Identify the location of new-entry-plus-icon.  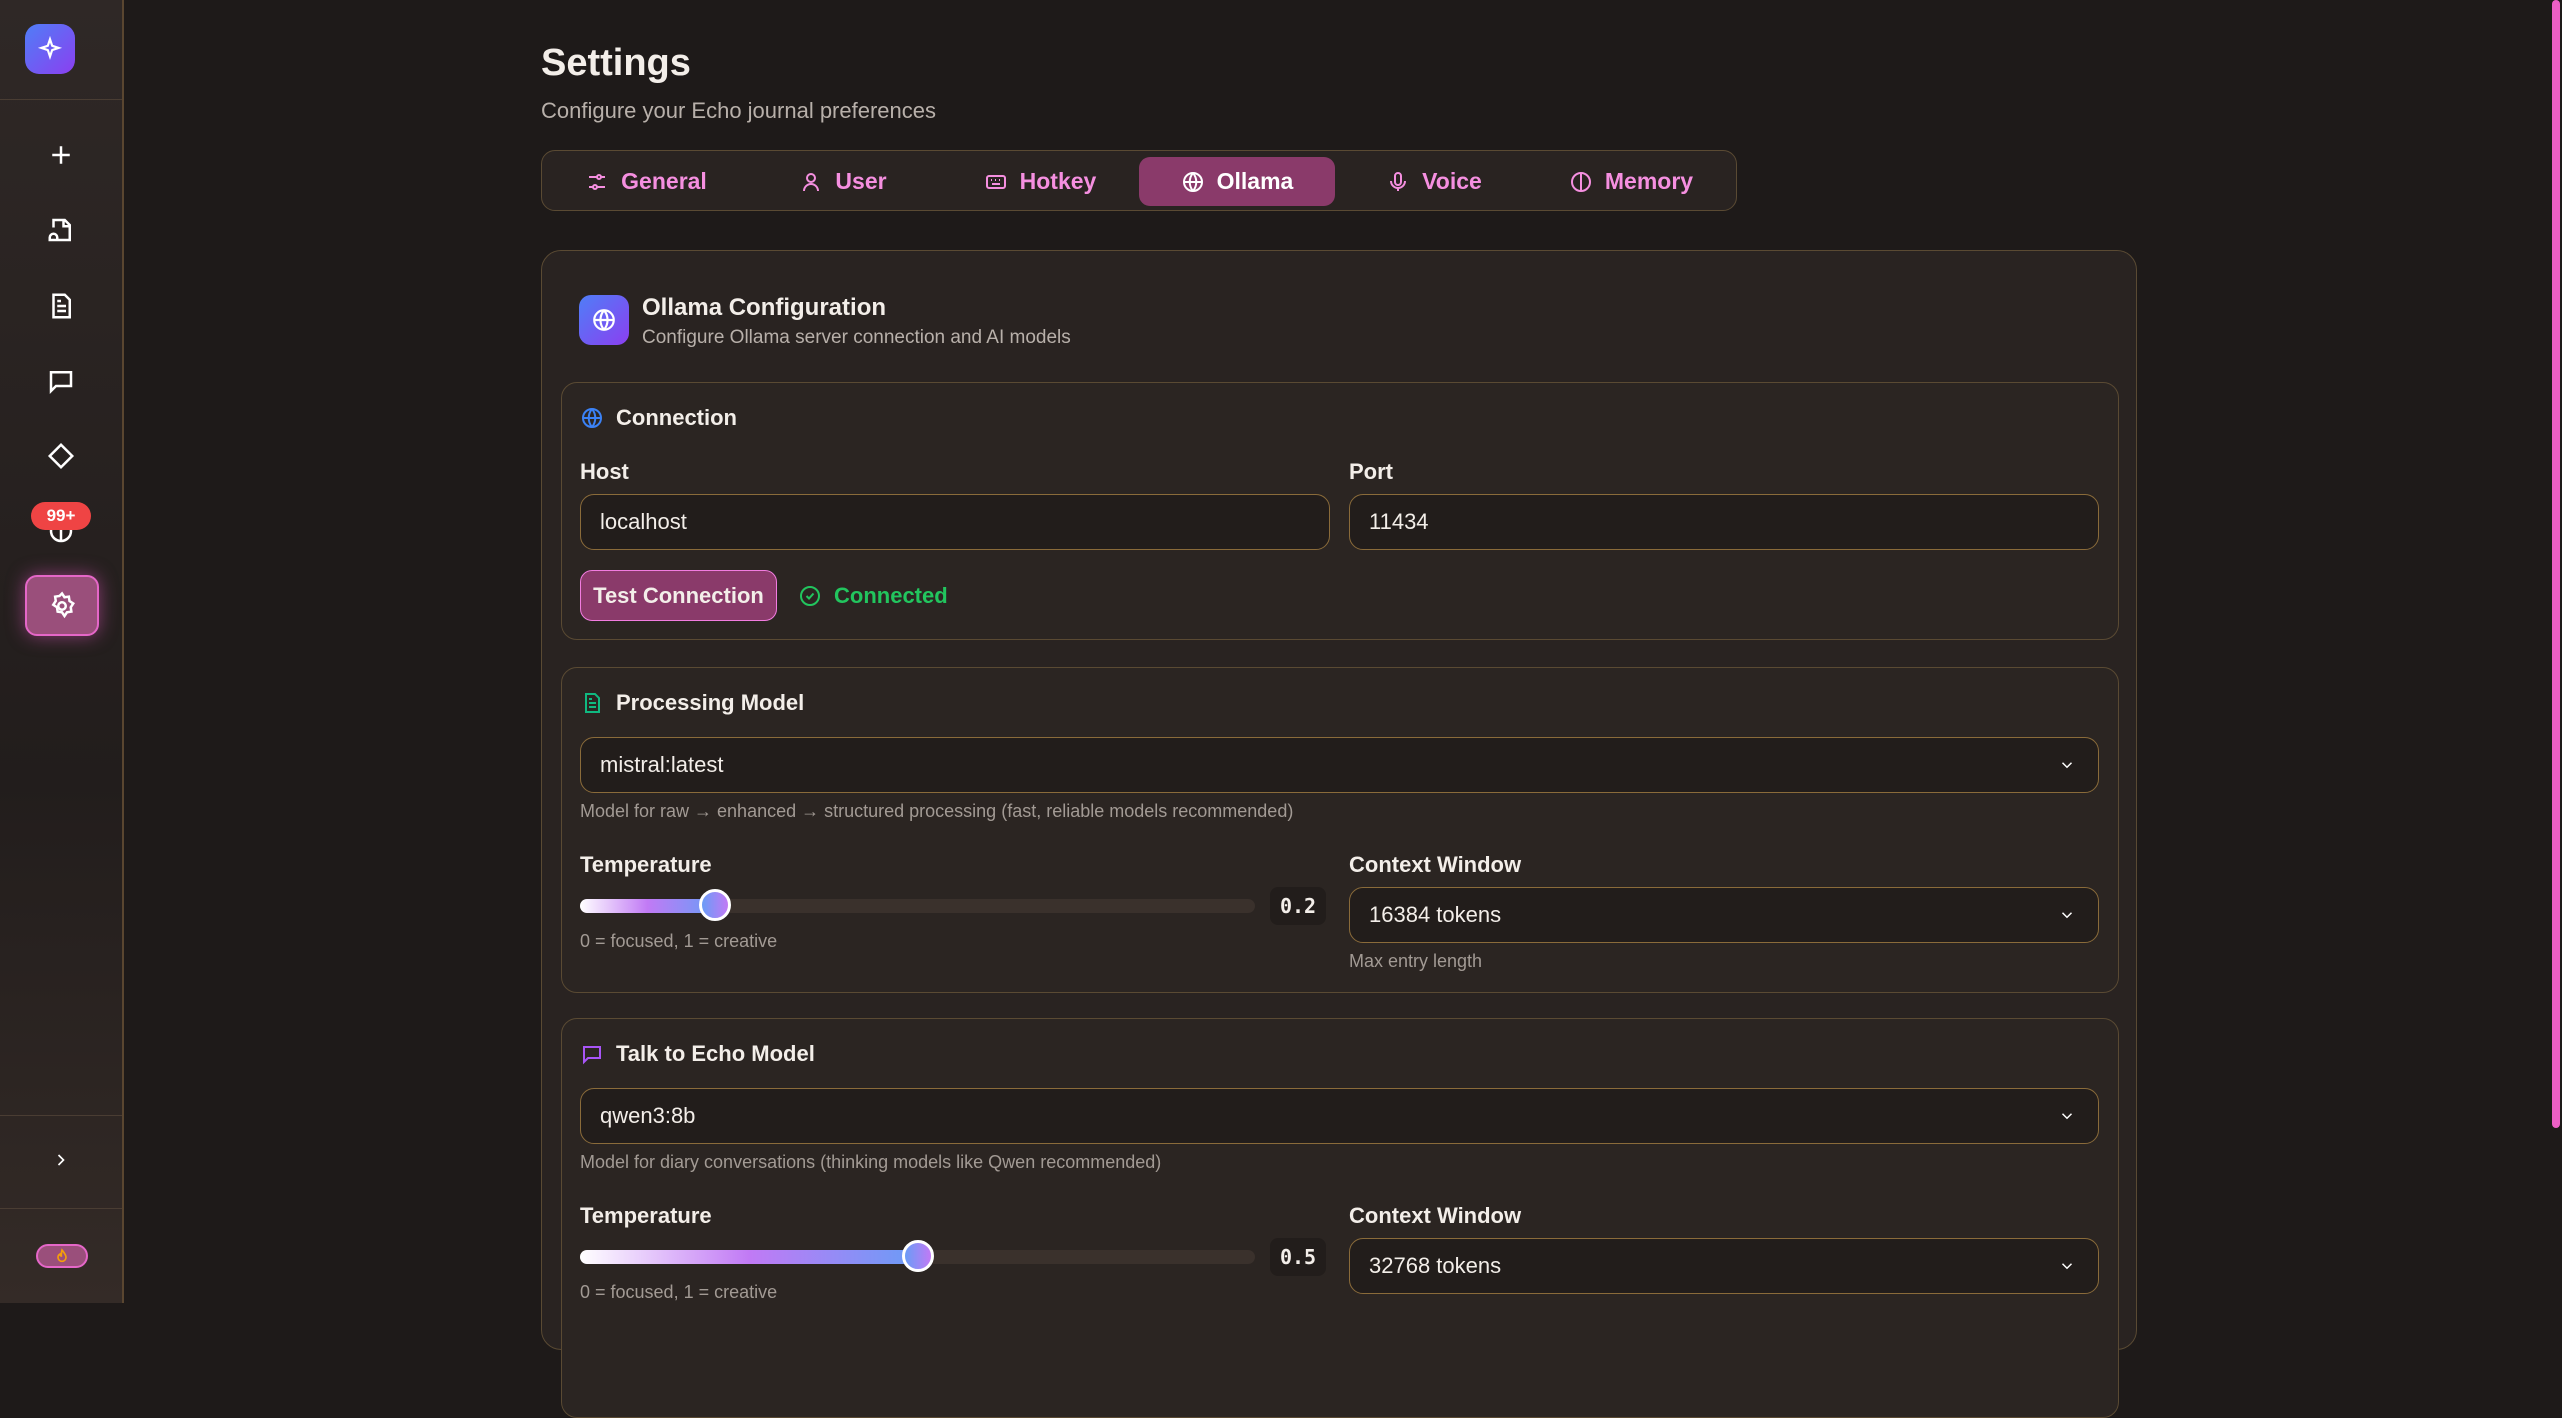
(61, 155).